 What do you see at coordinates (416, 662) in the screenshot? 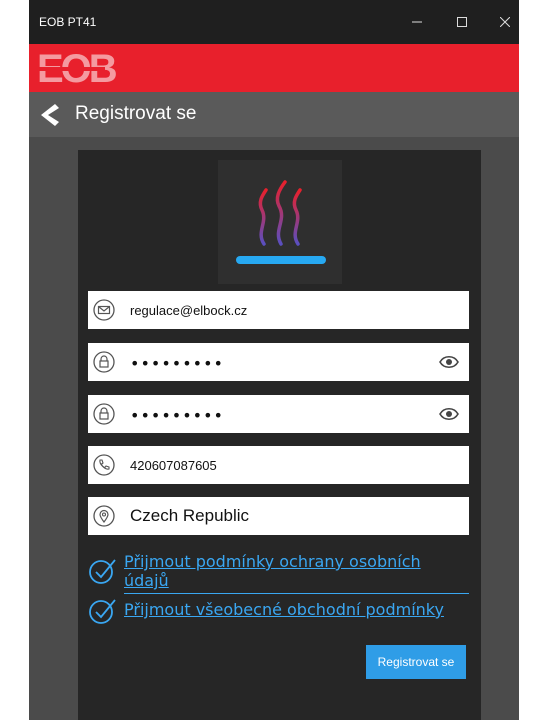
I see `register-button: Registrovat se` at bounding box center [416, 662].